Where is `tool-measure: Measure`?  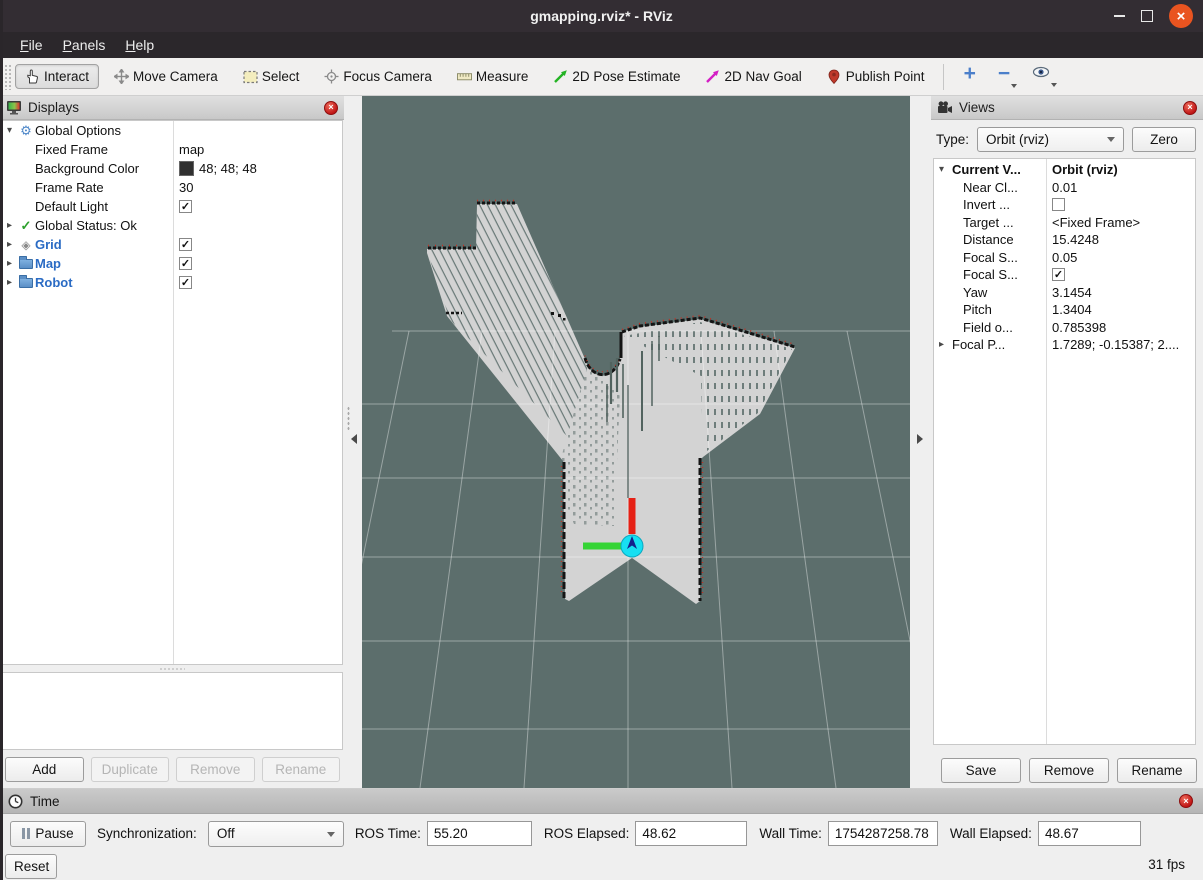
tool-measure: Measure is located at coordinates (493, 76).